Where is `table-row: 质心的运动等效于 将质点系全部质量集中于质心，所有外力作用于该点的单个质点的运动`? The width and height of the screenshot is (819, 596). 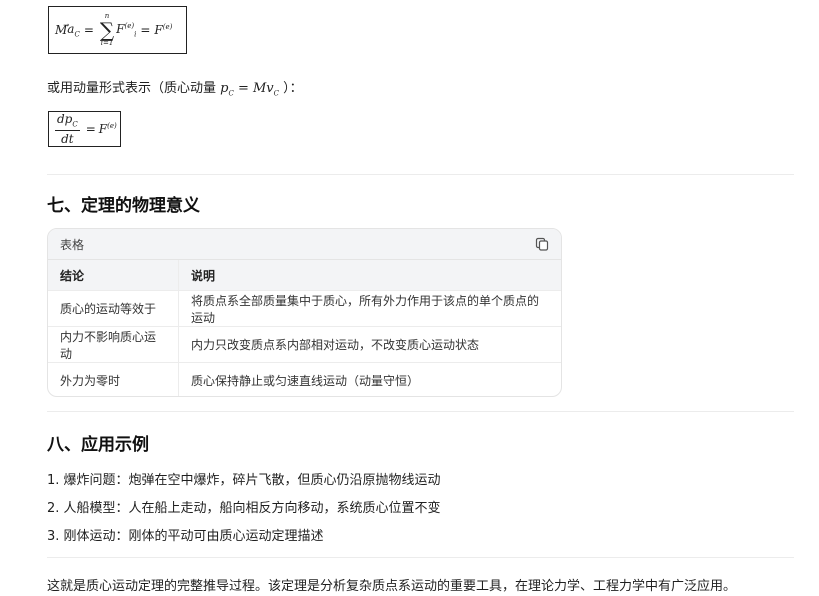 table-row: 质心的运动等效于 将质点系全部质量集中于质心，所有外力作用于该点的单个质点的运动 is located at coordinates (304, 308).